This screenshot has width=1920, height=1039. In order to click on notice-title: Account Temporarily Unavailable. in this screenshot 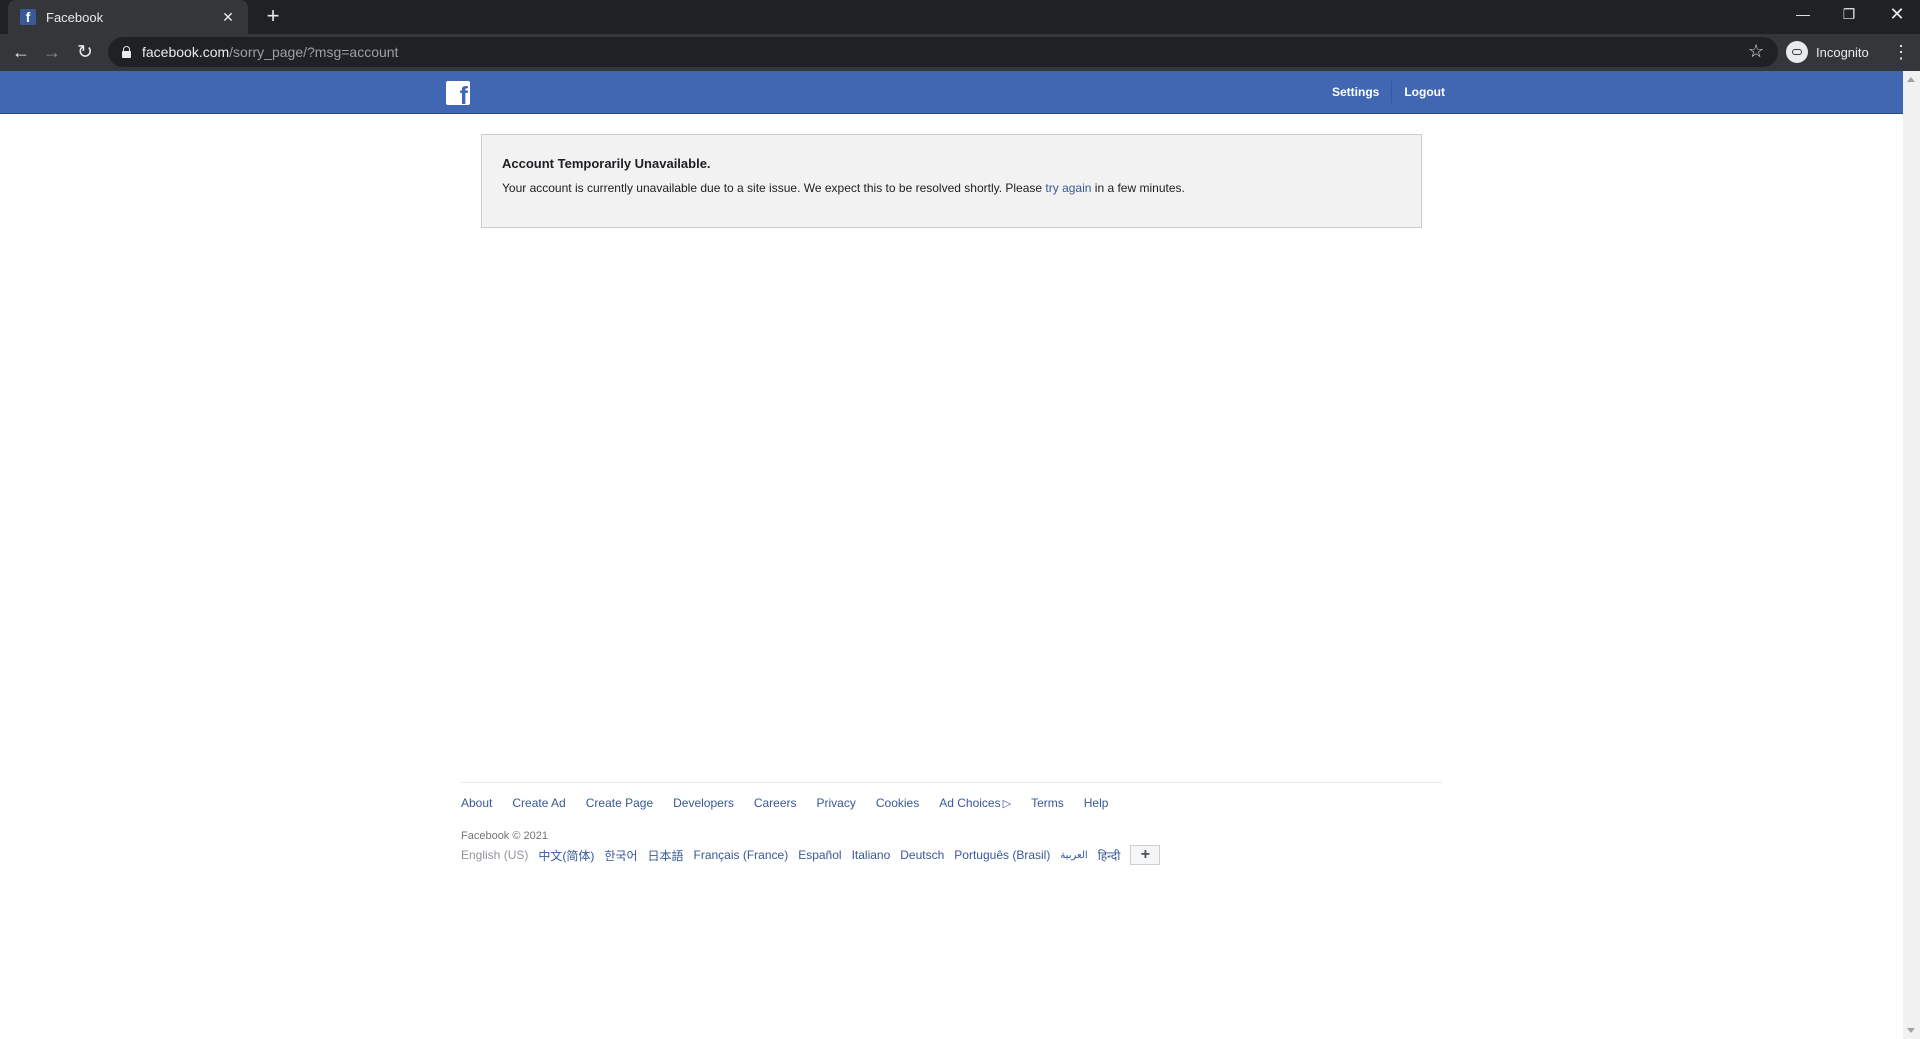, I will do `click(606, 163)`.